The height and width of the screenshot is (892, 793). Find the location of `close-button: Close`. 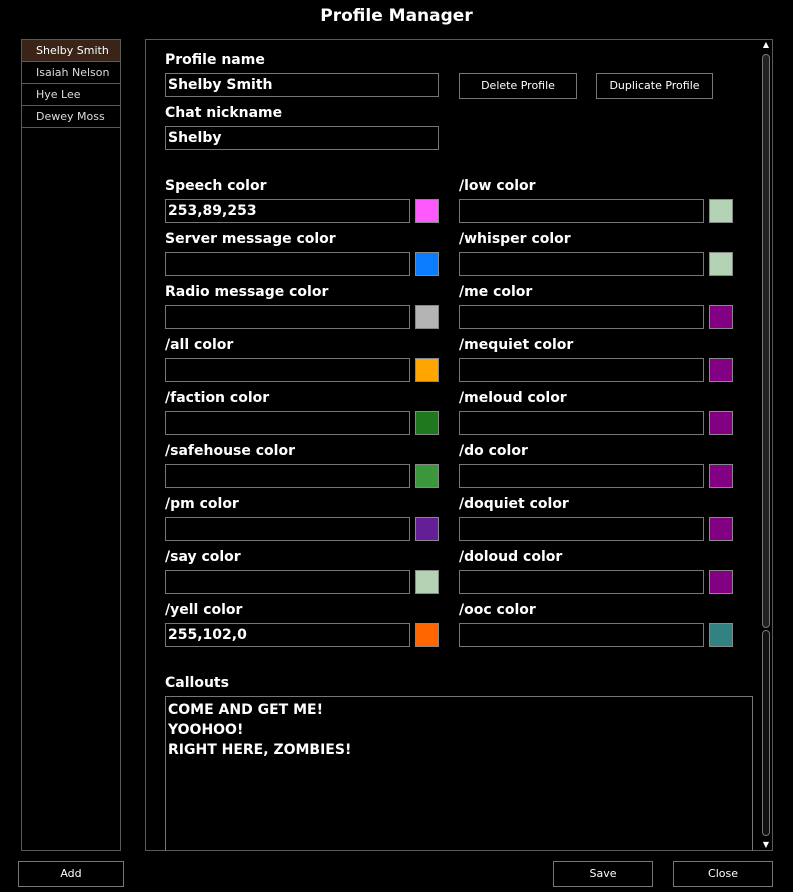

close-button: Close is located at coordinates (723, 874).